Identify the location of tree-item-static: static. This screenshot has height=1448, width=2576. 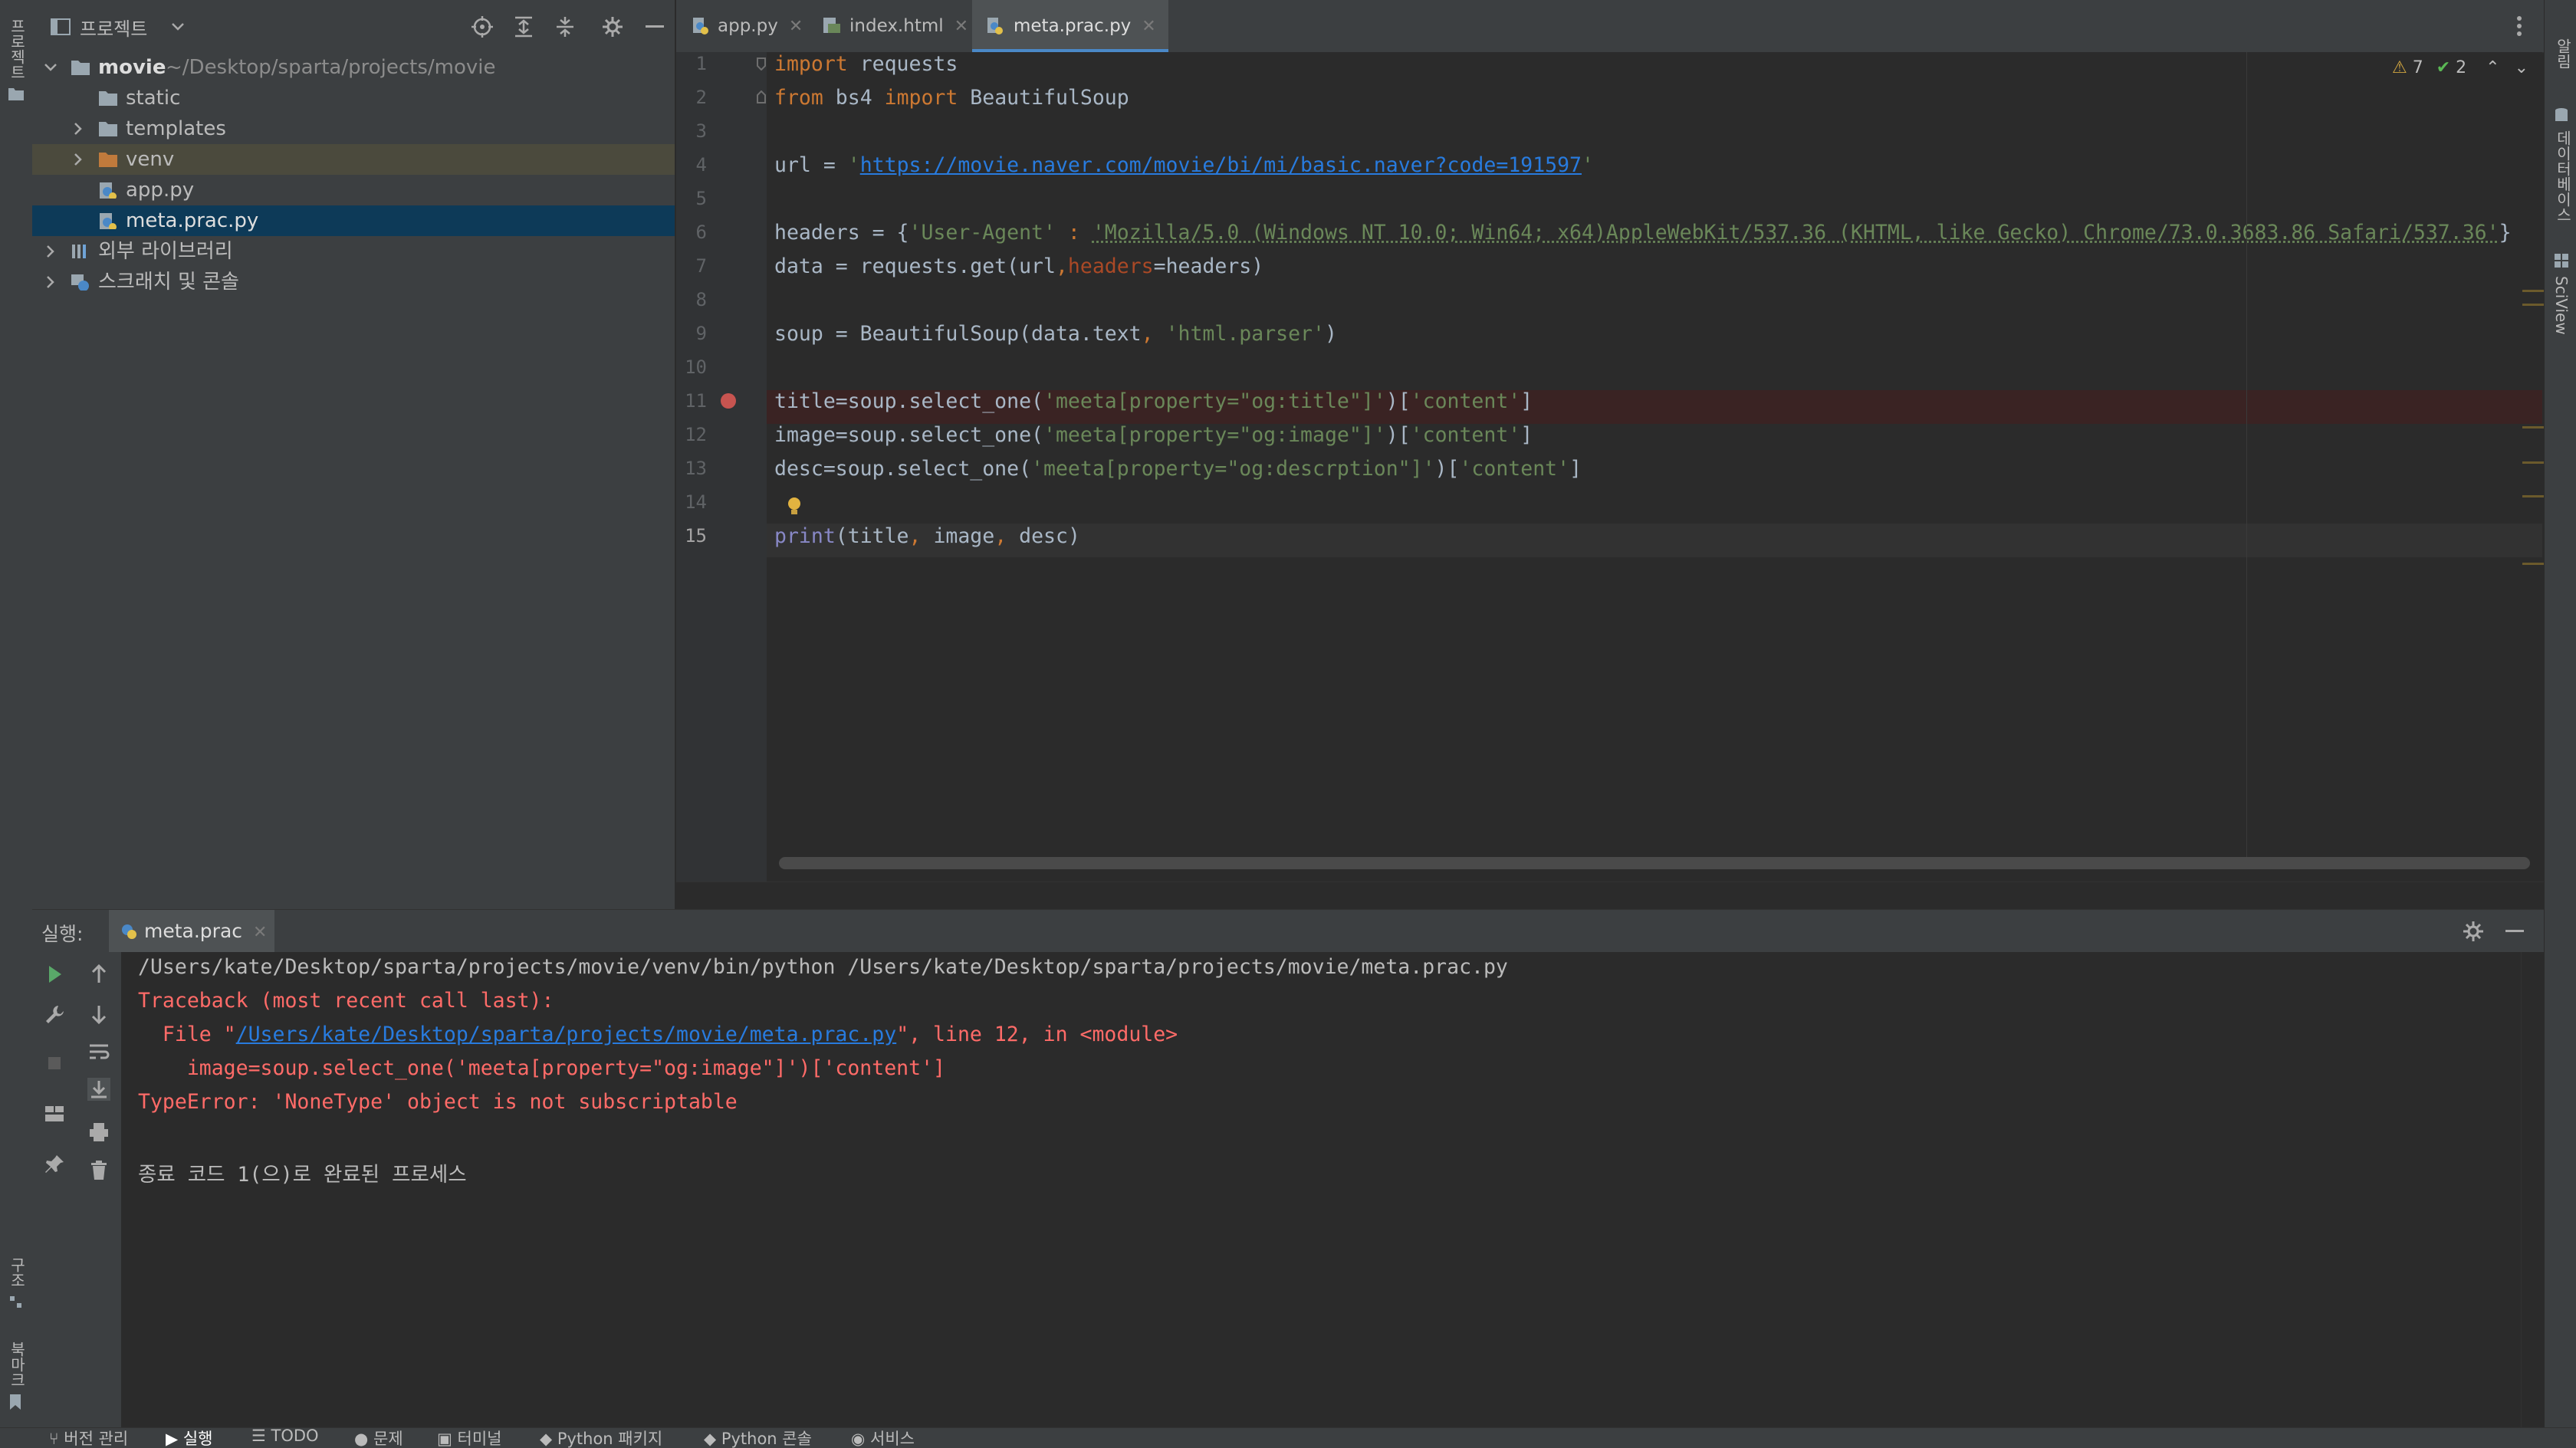
(353, 98).